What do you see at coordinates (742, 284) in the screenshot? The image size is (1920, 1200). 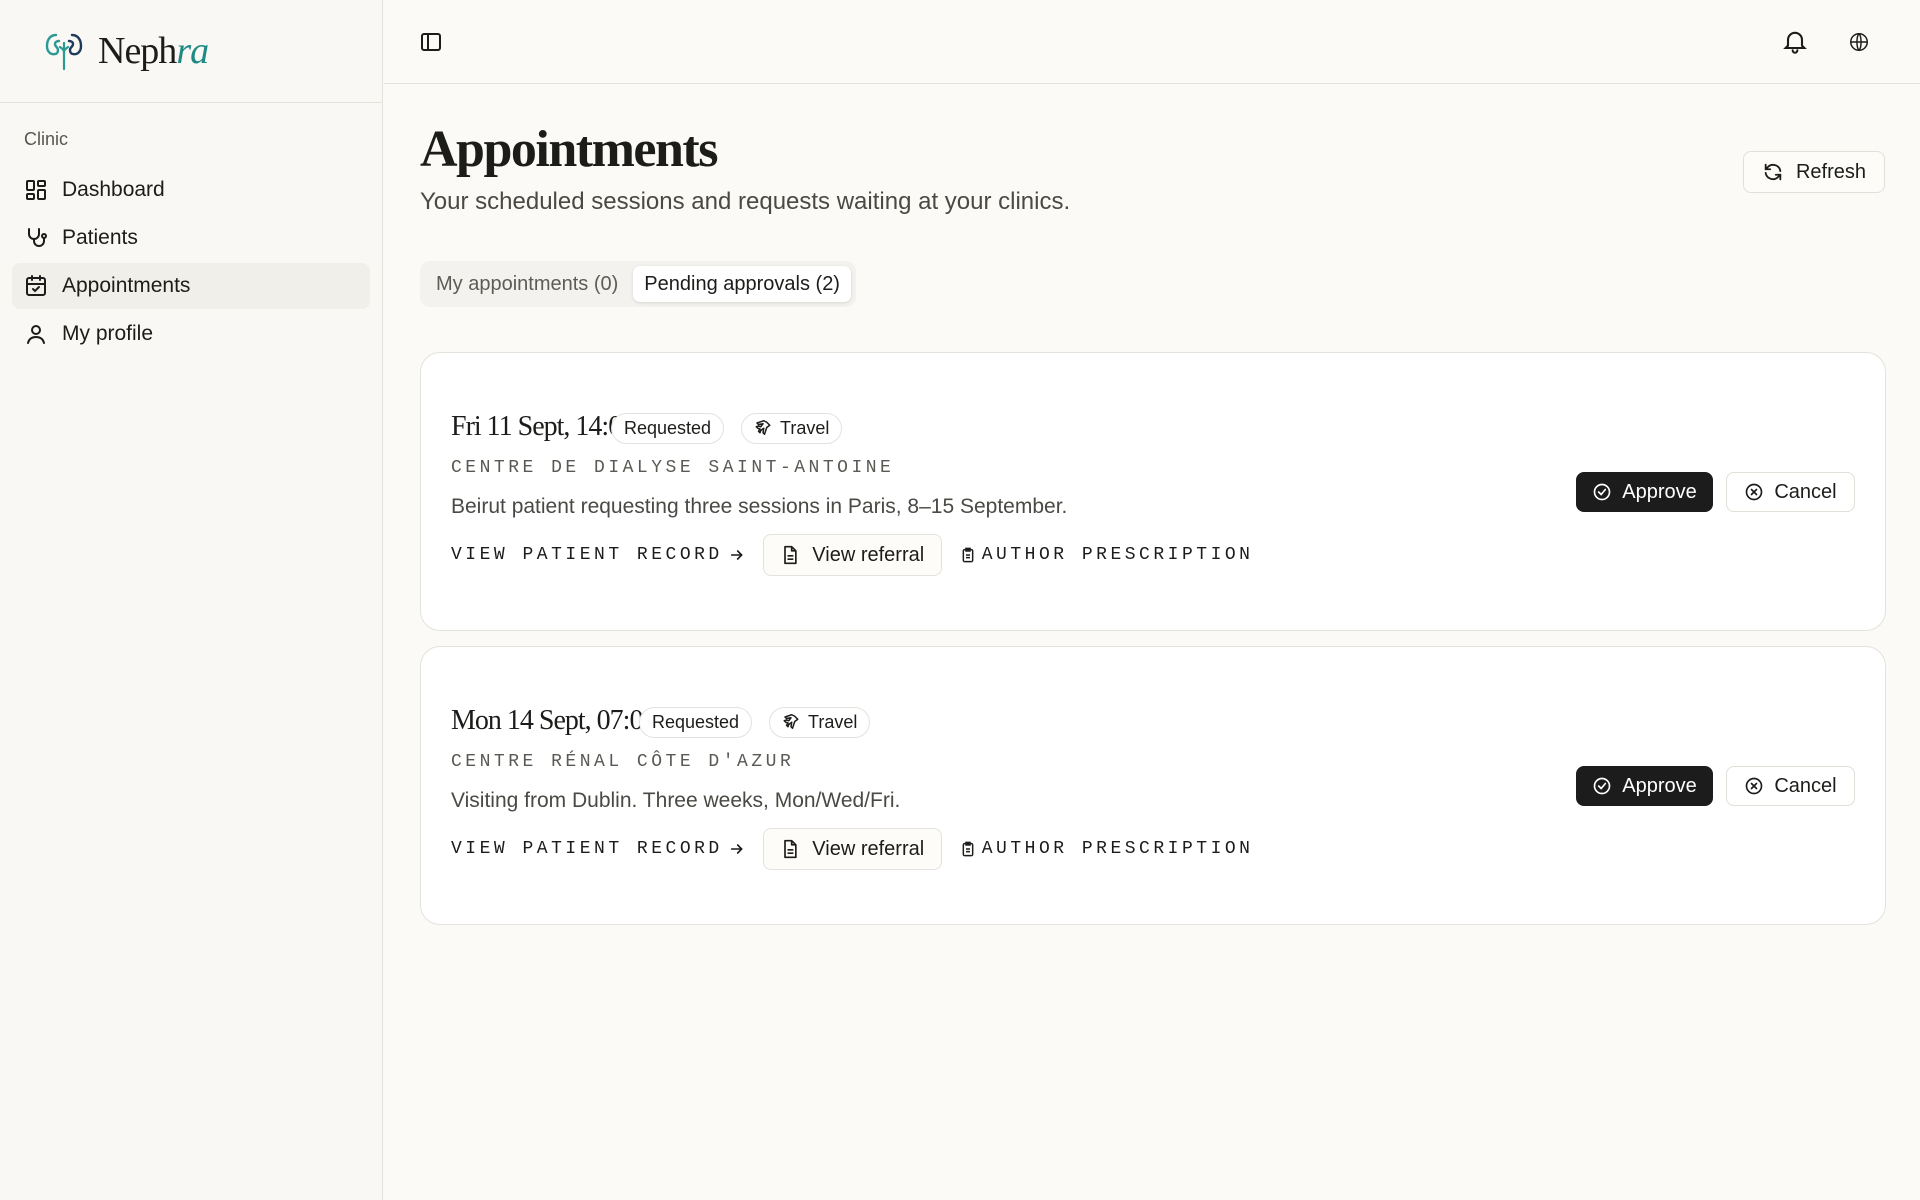 I see `tab-pending-approvals: Pending approvals (2)` at bounding box center [742, 284].